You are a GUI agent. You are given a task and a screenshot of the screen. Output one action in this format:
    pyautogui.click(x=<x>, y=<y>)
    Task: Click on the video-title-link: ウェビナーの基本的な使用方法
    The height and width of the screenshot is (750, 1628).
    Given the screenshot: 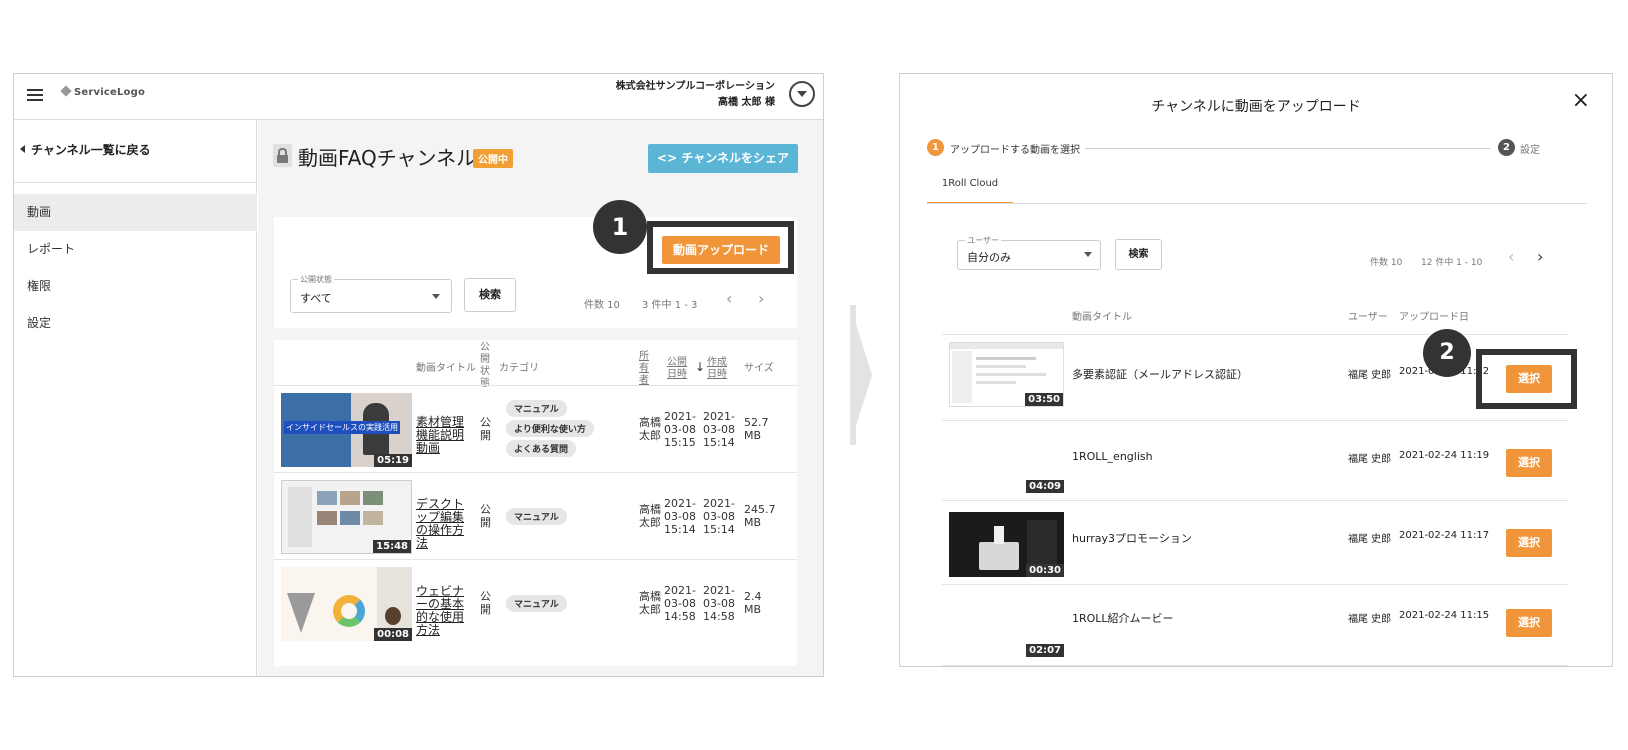 What is the action you would take?
    pyautogui.click(x=444, y=611)
    